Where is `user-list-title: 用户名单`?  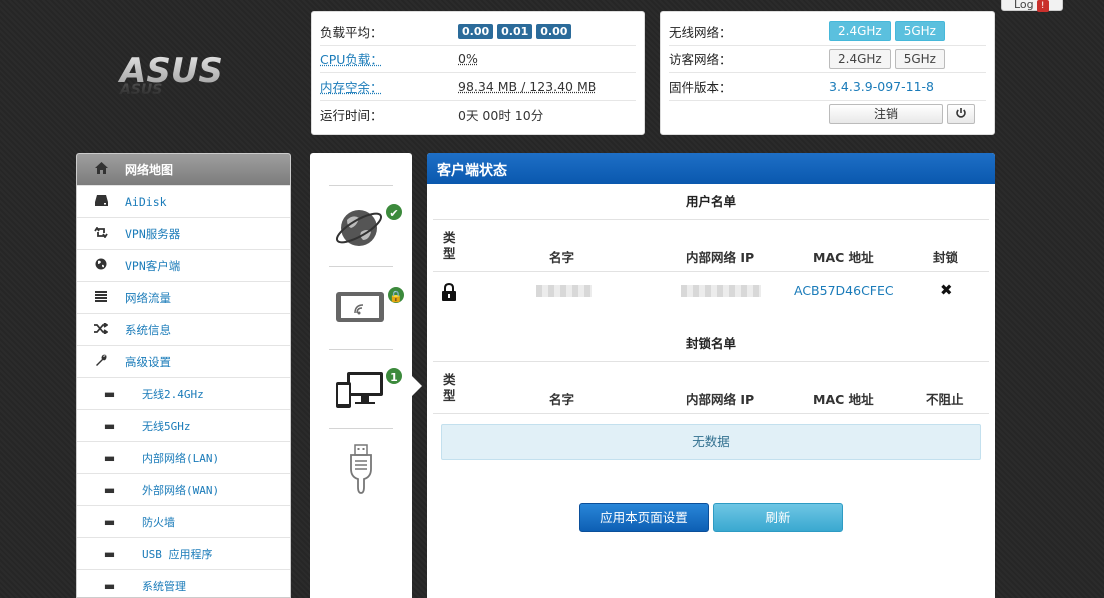 user-list-title: 用户名单 is located at coordinates (711, 202).